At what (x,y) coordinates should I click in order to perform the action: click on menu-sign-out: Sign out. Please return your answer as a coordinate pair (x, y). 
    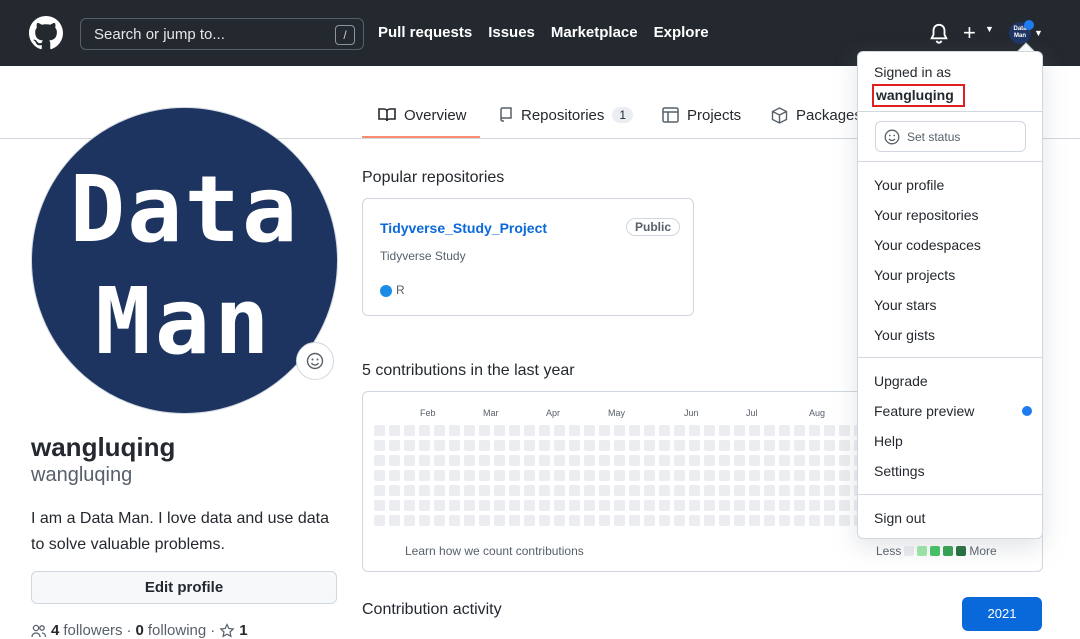
    Looking at the image, I should click on (899, 518).